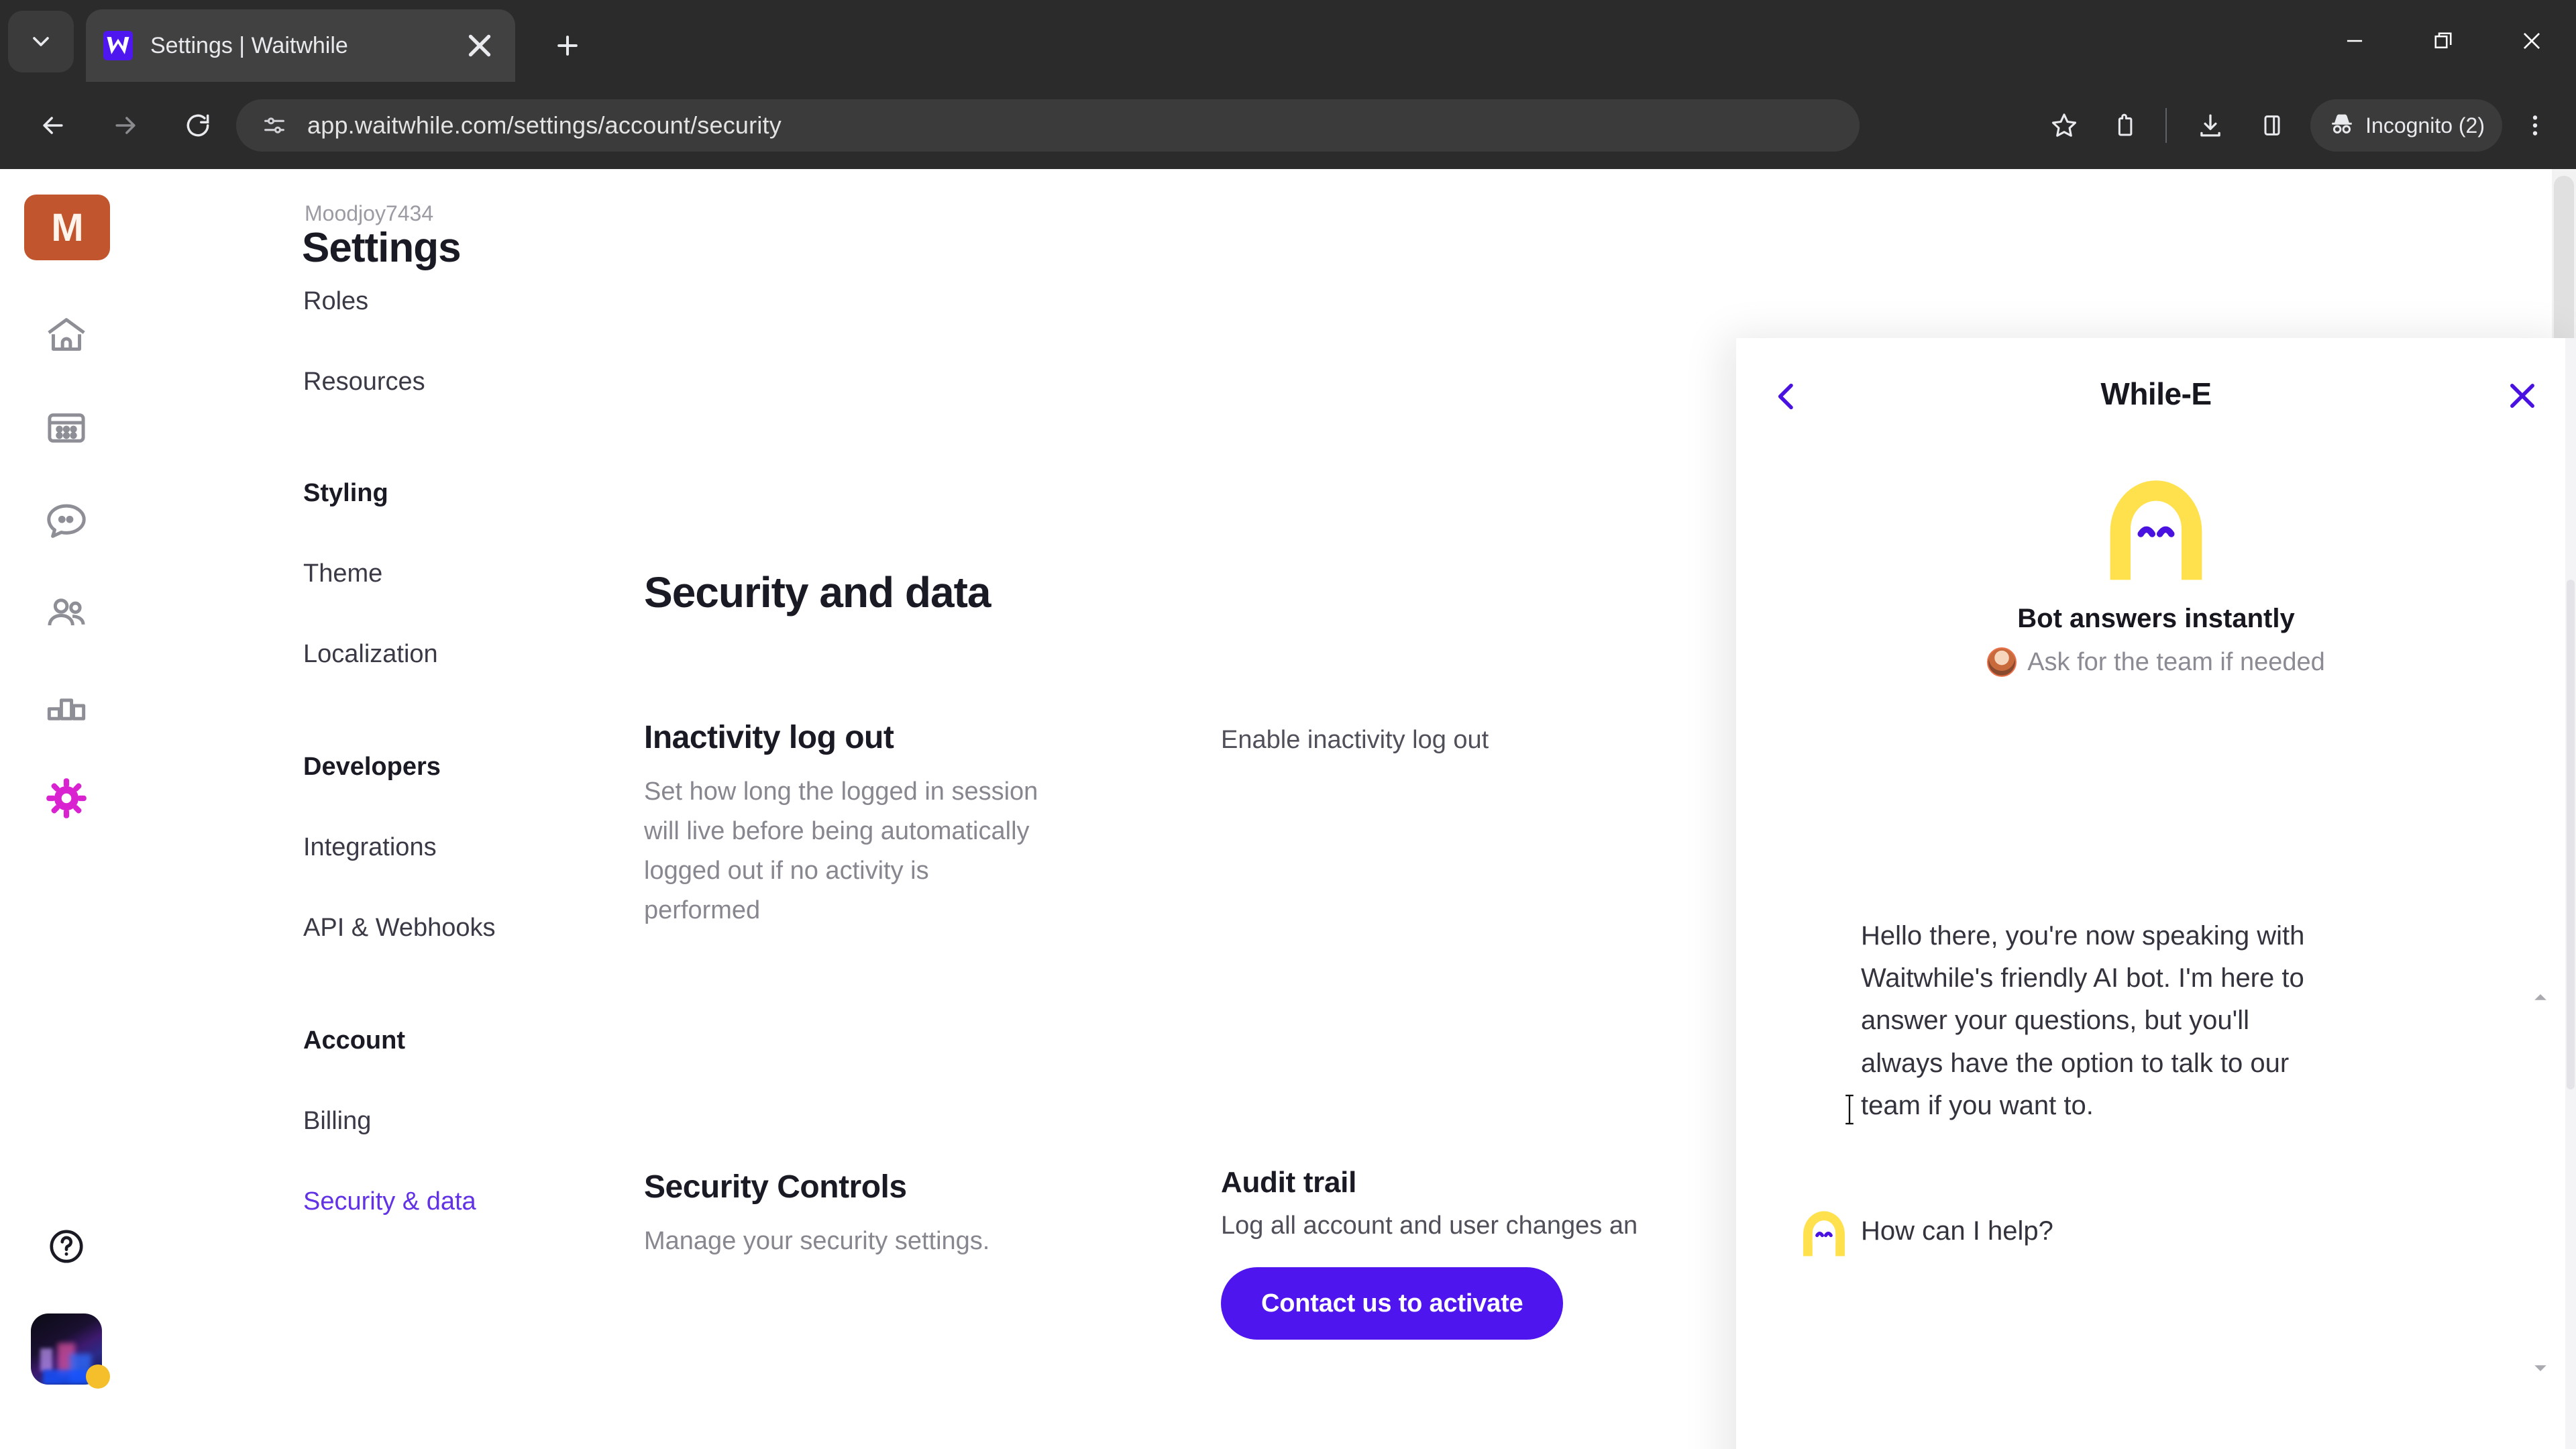 Image resolution: width=2576 pixels, height=1449 pixels. Describe the element at coordinates (370, 847) in the screenshot. I see `sidebar-item-integrations: Integrations` at that location.